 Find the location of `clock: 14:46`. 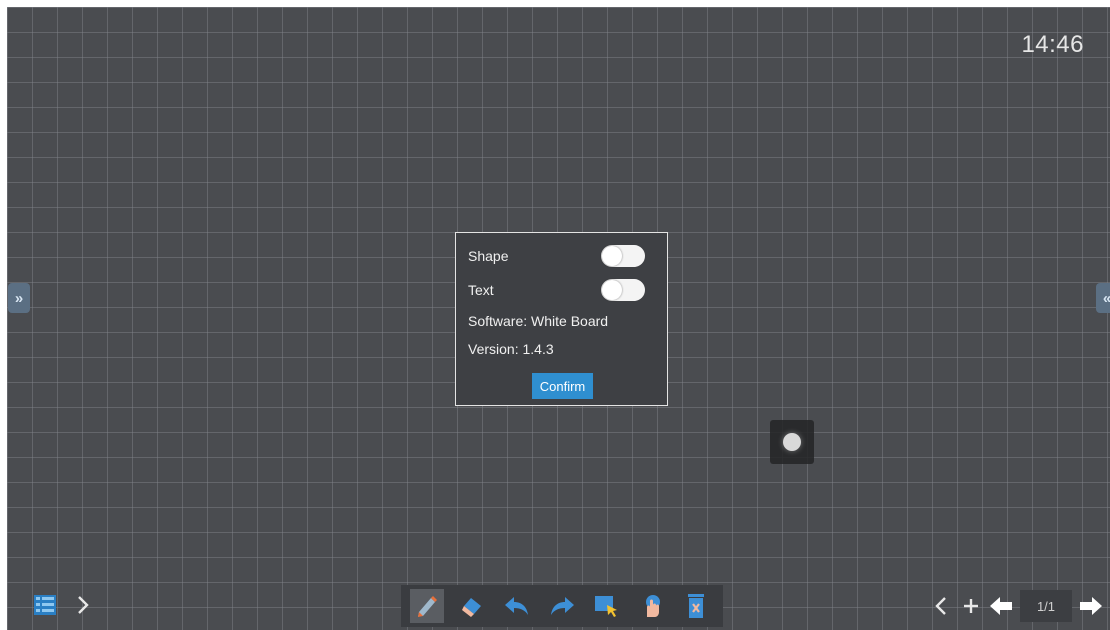

clock: 14:46 is located at coordinates (1052, 44).